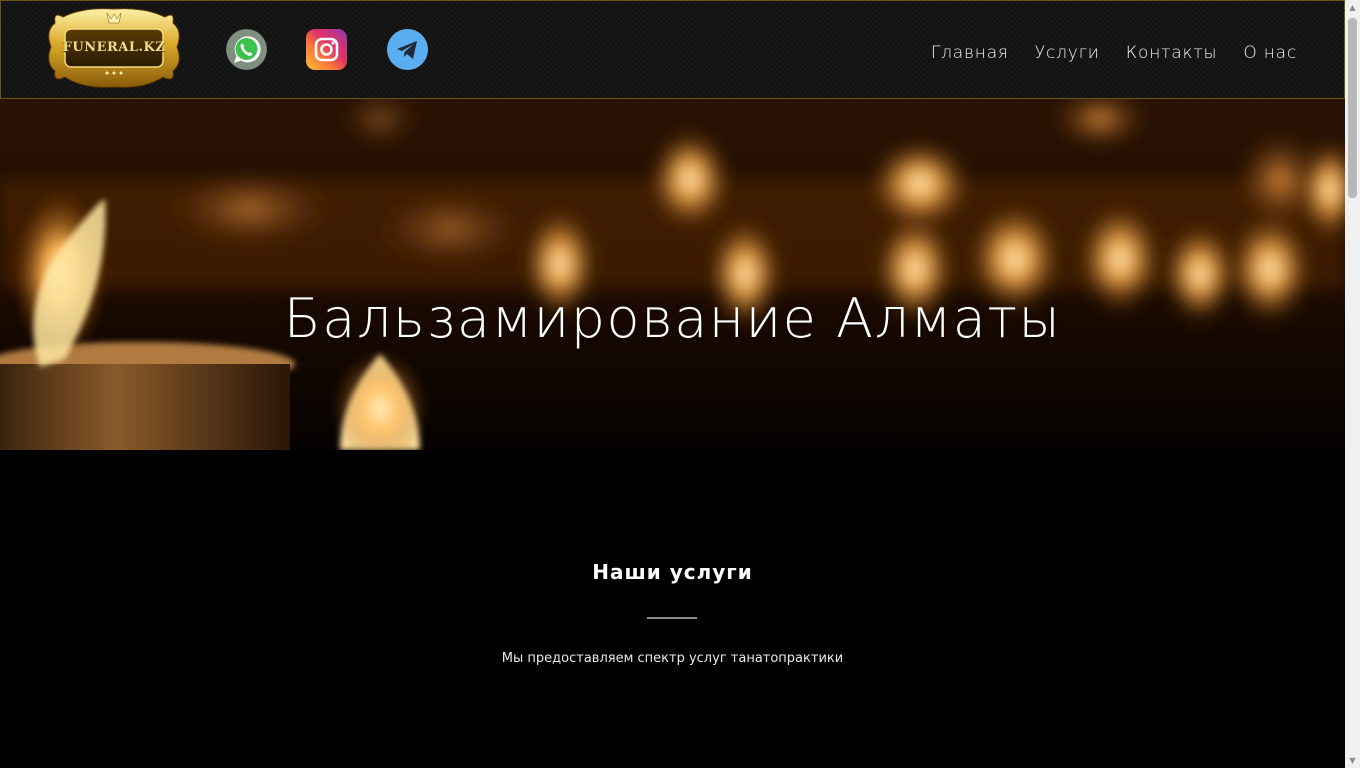 This screenshot has height=768, width=1360. I want to click on telegram-link, so click(407, 49).